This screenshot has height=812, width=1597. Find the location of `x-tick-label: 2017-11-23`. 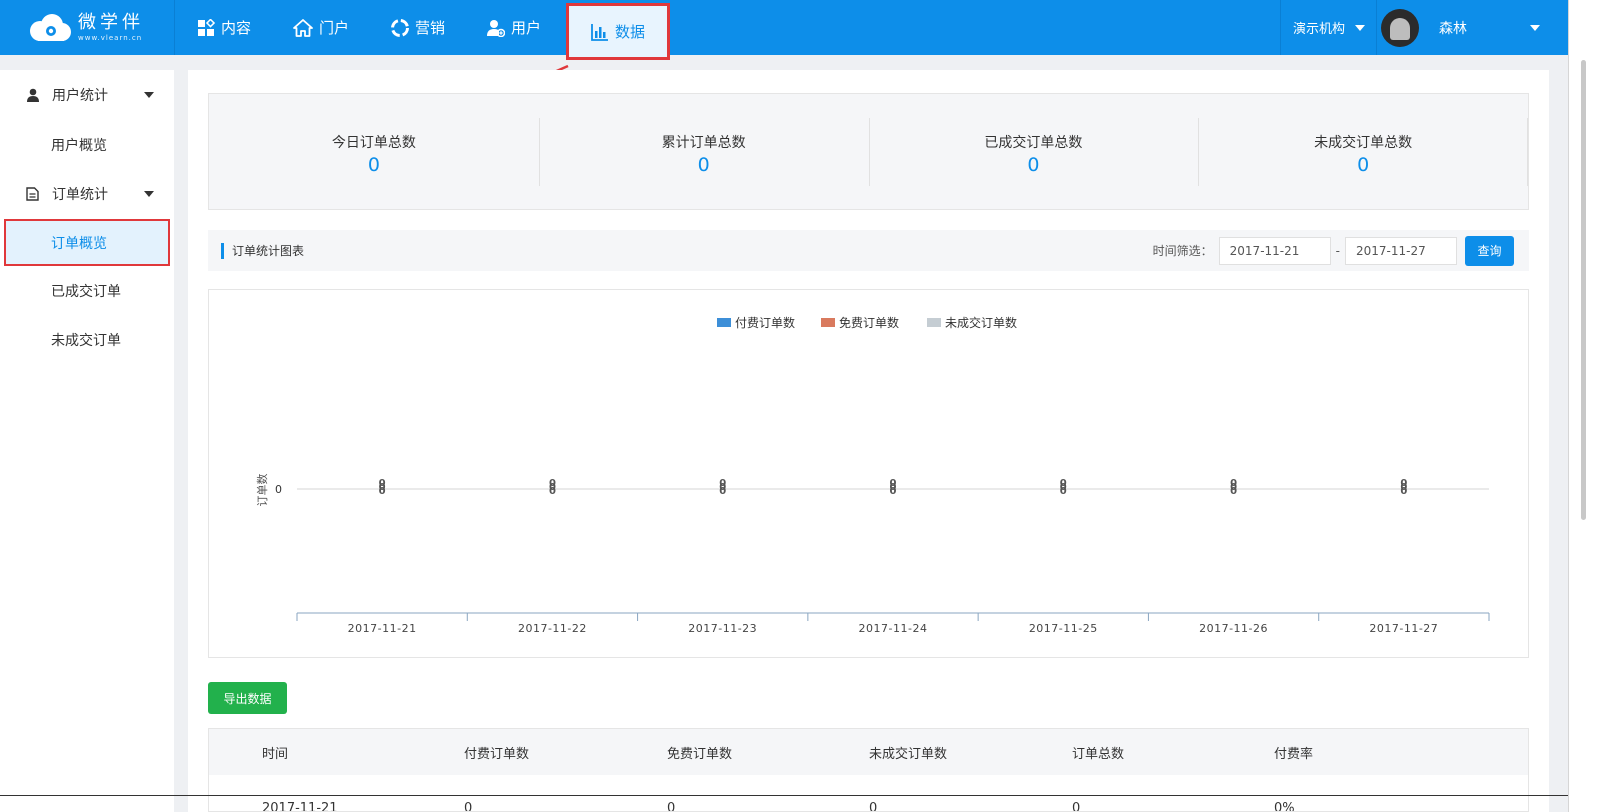

x-tick-label: 2017-11-23 is located at coordinates (722, 628).